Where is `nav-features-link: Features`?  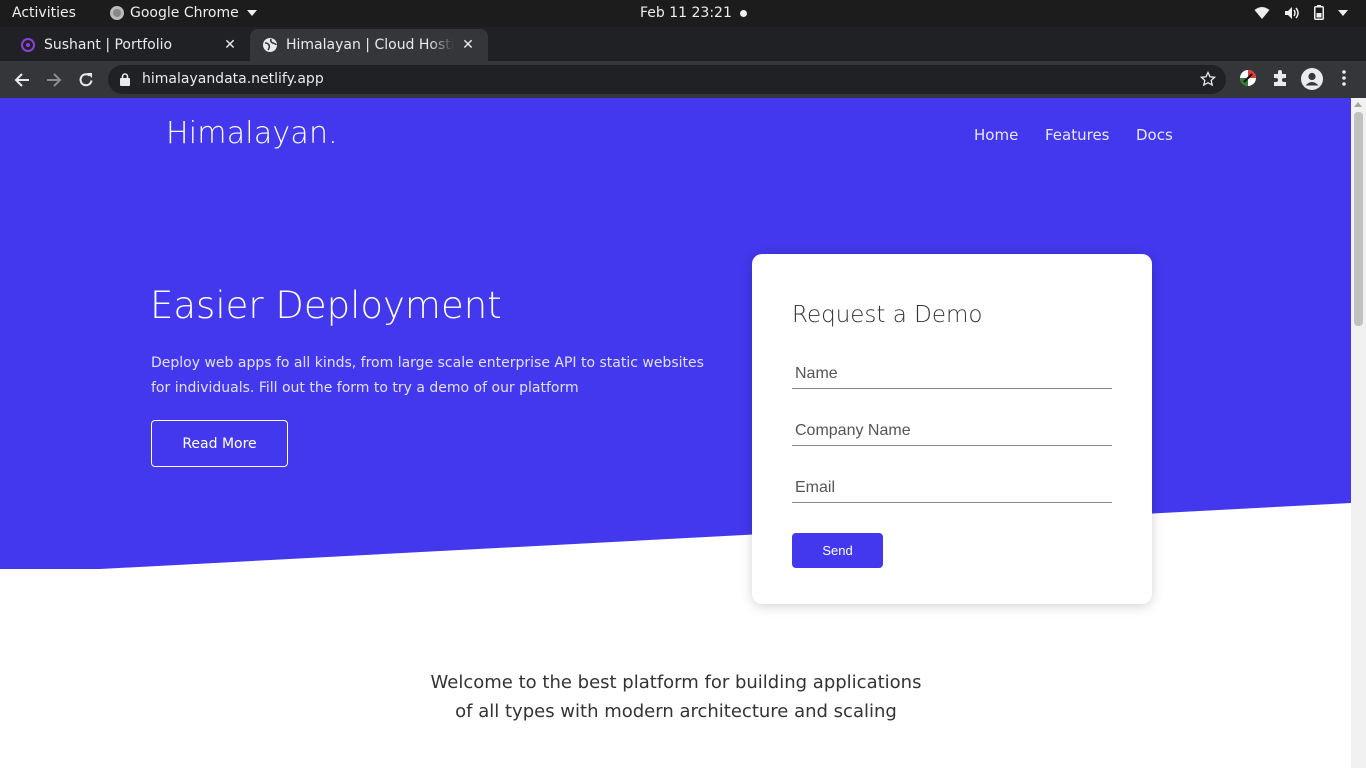 nav-features-link: Features is located at coordinates (1077, 135).